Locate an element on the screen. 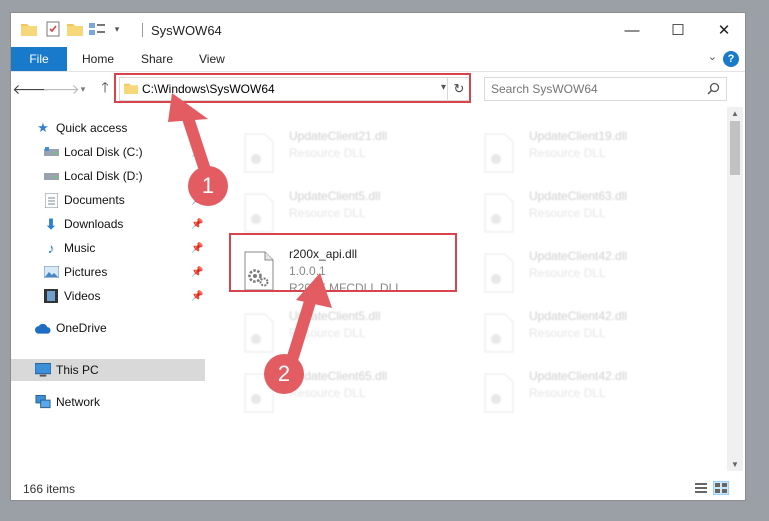 The image size is (769, 521). step-marker-2: 2 is located at coordinates (284, 374).